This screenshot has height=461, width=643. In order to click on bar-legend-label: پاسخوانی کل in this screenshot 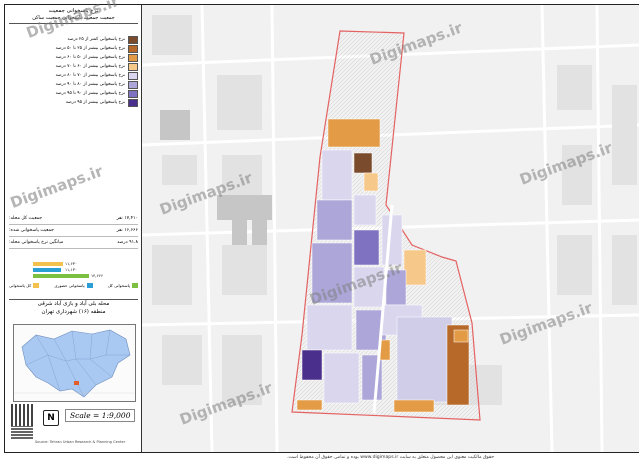, I will do `click(118, 285)`.